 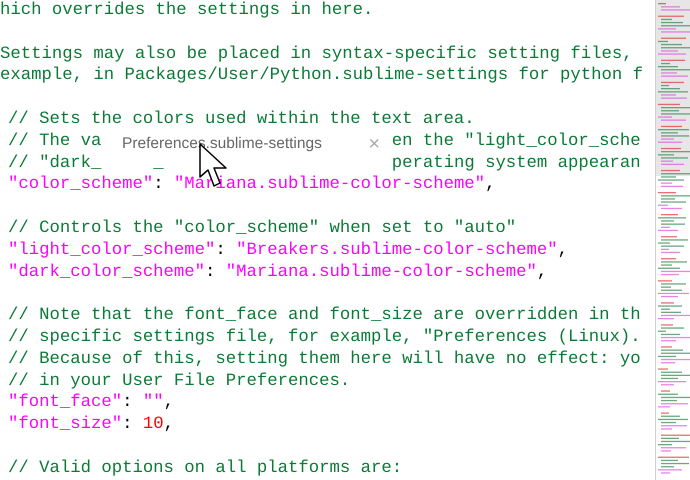 I want to click on setting-key: "dark_color_scheme", so click(x=107, y=273).